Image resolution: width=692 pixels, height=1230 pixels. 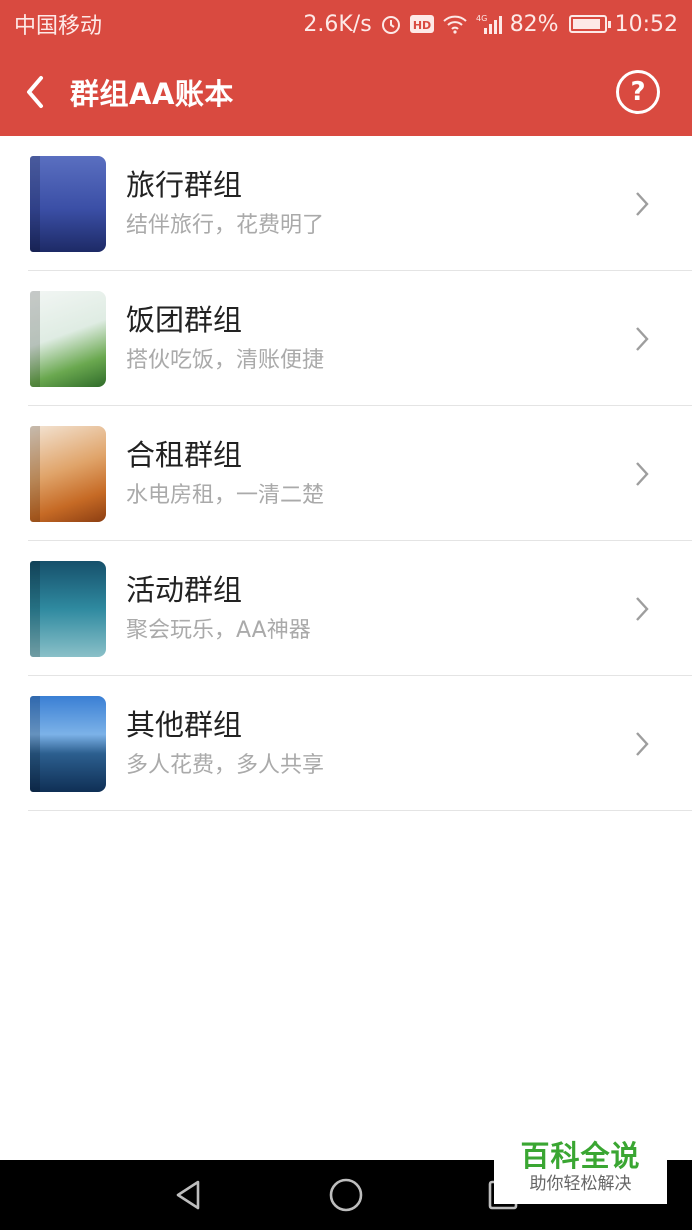 I want to click on nav-home-button, so click(x=346, y=1195).